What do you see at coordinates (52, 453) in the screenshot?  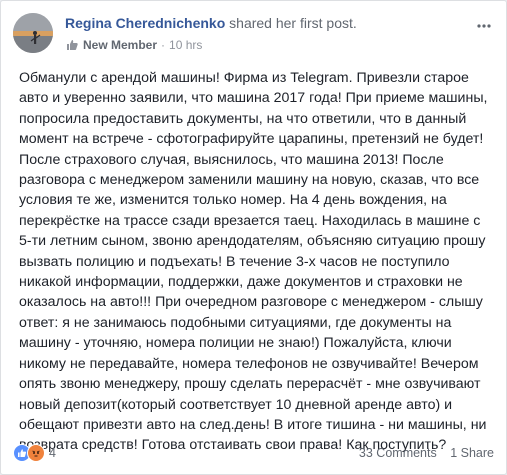 I see `reaction-count: 4` at bounding box center [52, 453].